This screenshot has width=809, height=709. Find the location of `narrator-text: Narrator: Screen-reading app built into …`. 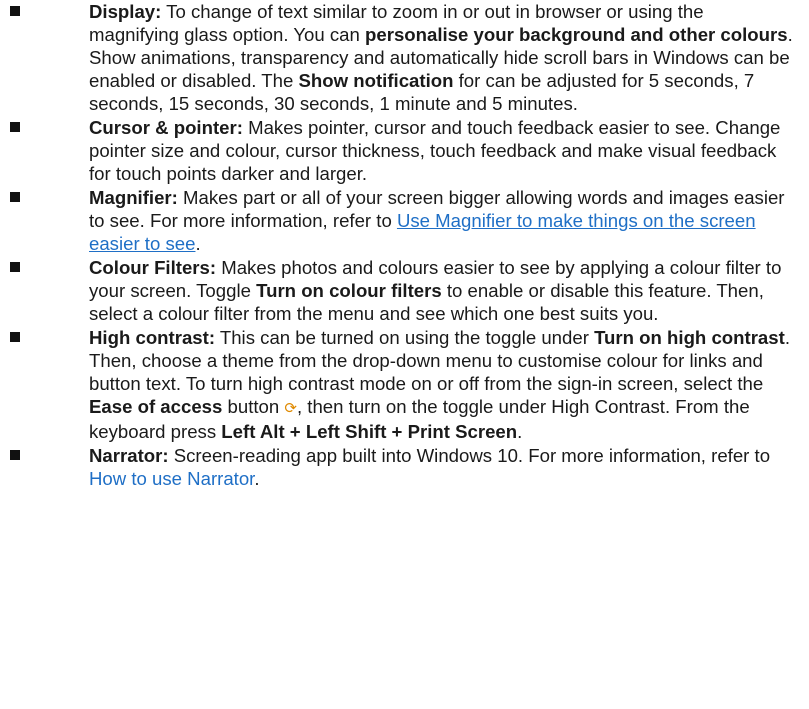

narrator-text: Narrator: Screen-reading app built into … is located at coordinates (429, 467).